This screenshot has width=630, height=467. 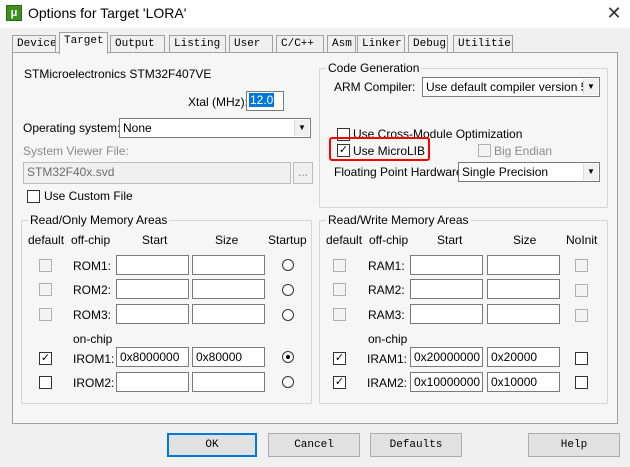 I want to click on irom1-start-input: 0x8000000, so click(x=152, y=357).